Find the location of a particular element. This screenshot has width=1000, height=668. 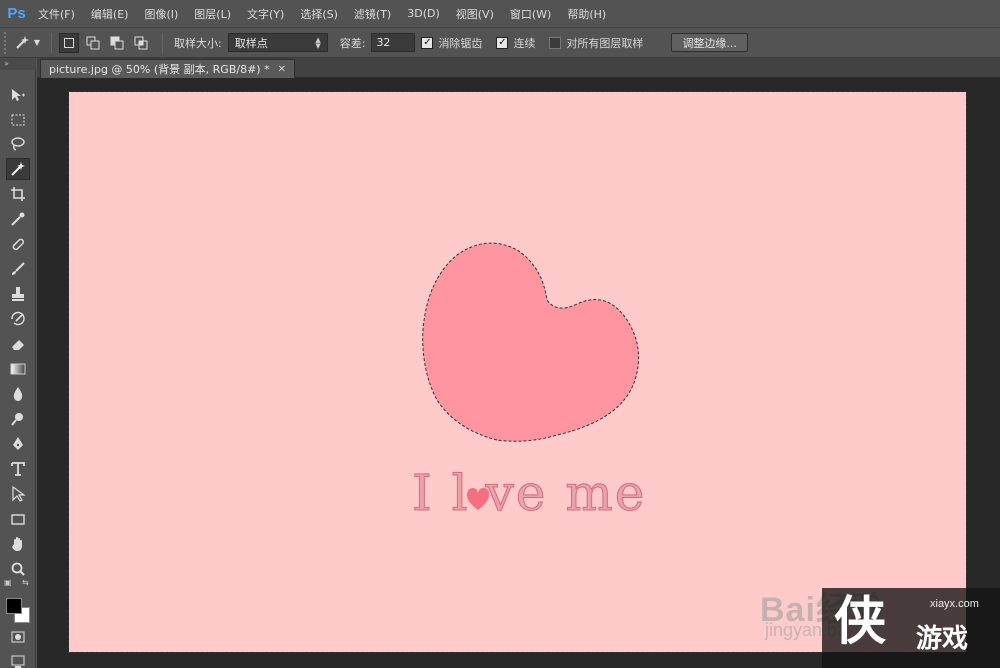

document-tab-bar: picture.jpg @ 50% (背景 副本, RGB/8#) * ✕ is located at coordinates (518, 68).